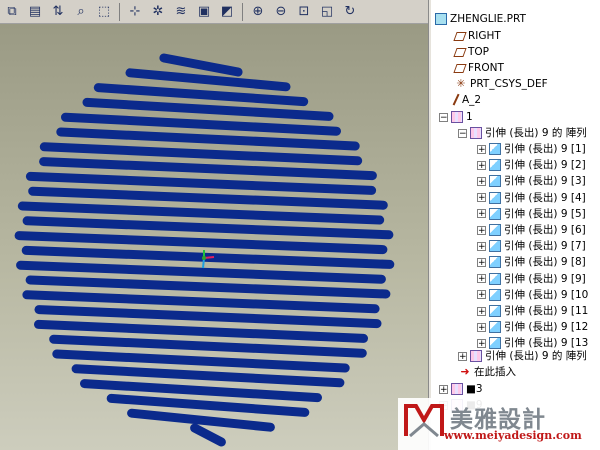  Describe the element at coordinates (474, 389) in the screenshot. I see `tree-item-label: ■3` at that location.